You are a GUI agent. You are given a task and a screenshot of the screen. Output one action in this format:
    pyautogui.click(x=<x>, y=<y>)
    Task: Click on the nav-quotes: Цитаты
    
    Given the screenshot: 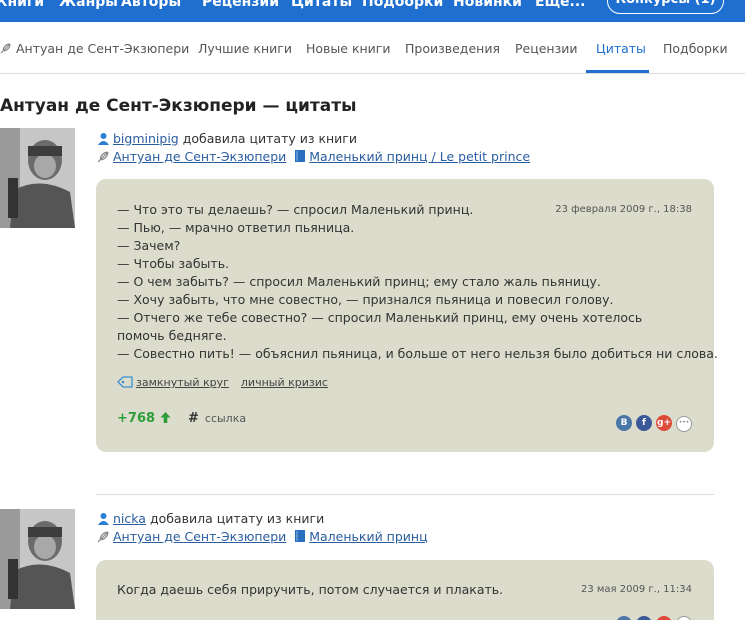 What is the action you would take?
    pyautogui.click(x=321, y=5)
    